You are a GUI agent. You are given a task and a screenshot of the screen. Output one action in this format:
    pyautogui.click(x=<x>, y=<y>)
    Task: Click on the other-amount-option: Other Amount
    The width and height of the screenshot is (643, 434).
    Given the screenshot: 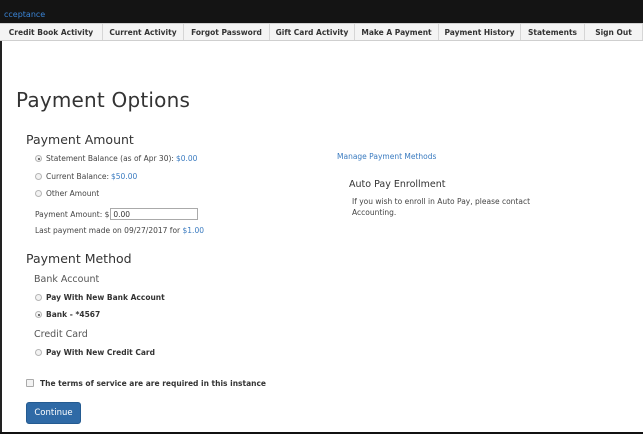 What is the action you would take?
    pyautogui.click(x=67, y=193)
    